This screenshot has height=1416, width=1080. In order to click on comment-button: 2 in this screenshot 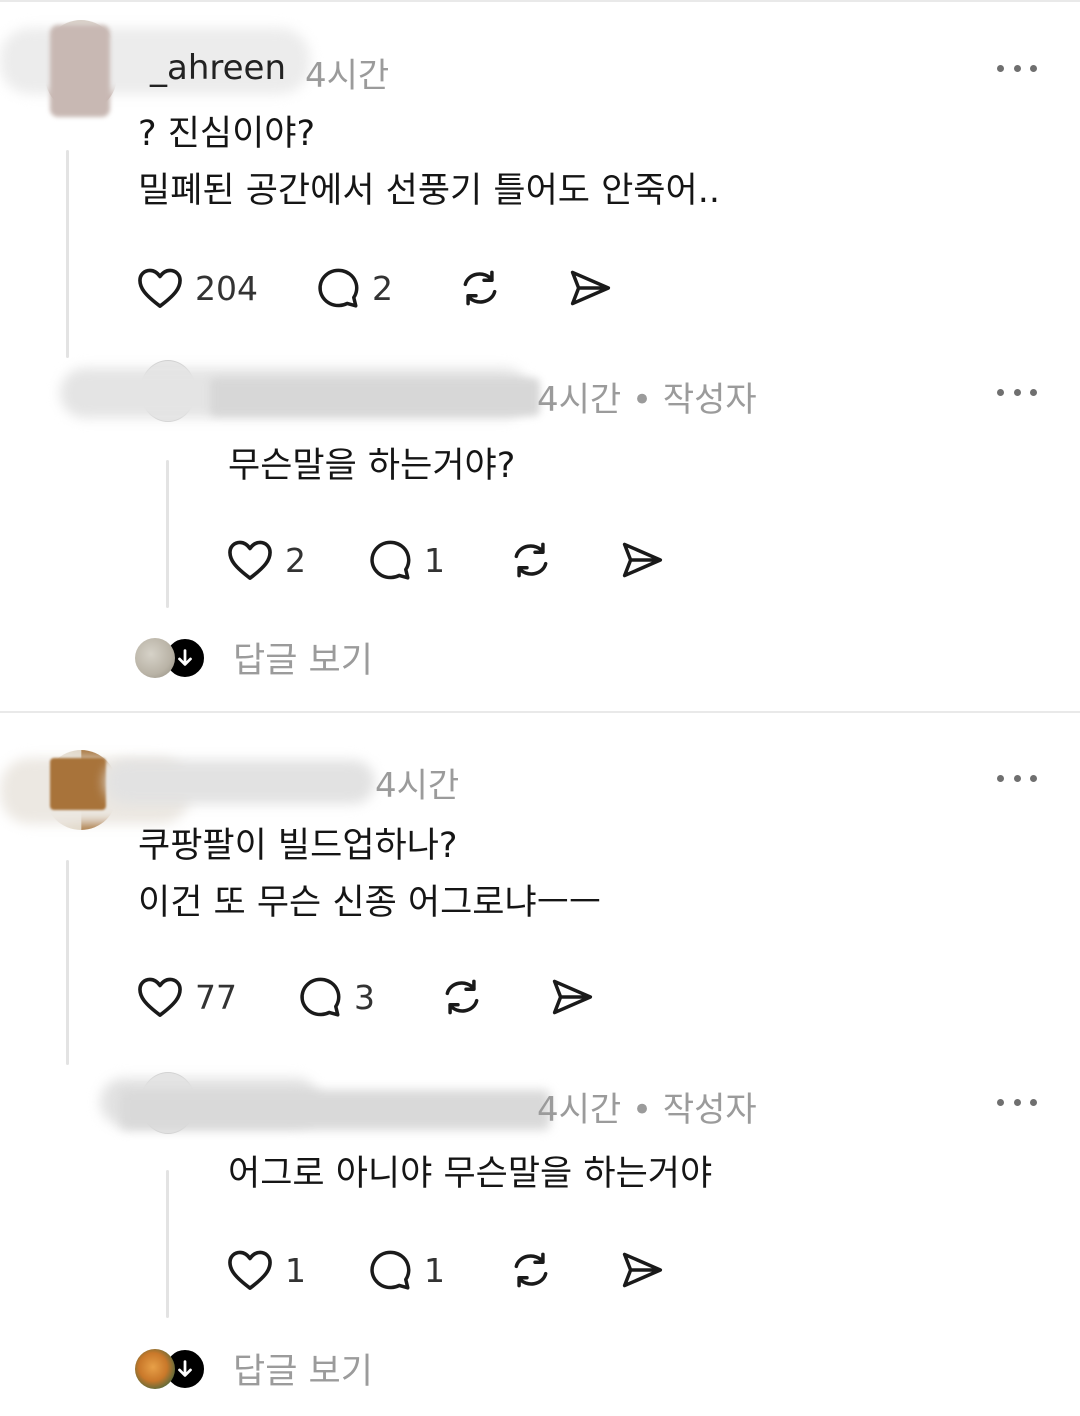, I will do `click(354, 288)`.